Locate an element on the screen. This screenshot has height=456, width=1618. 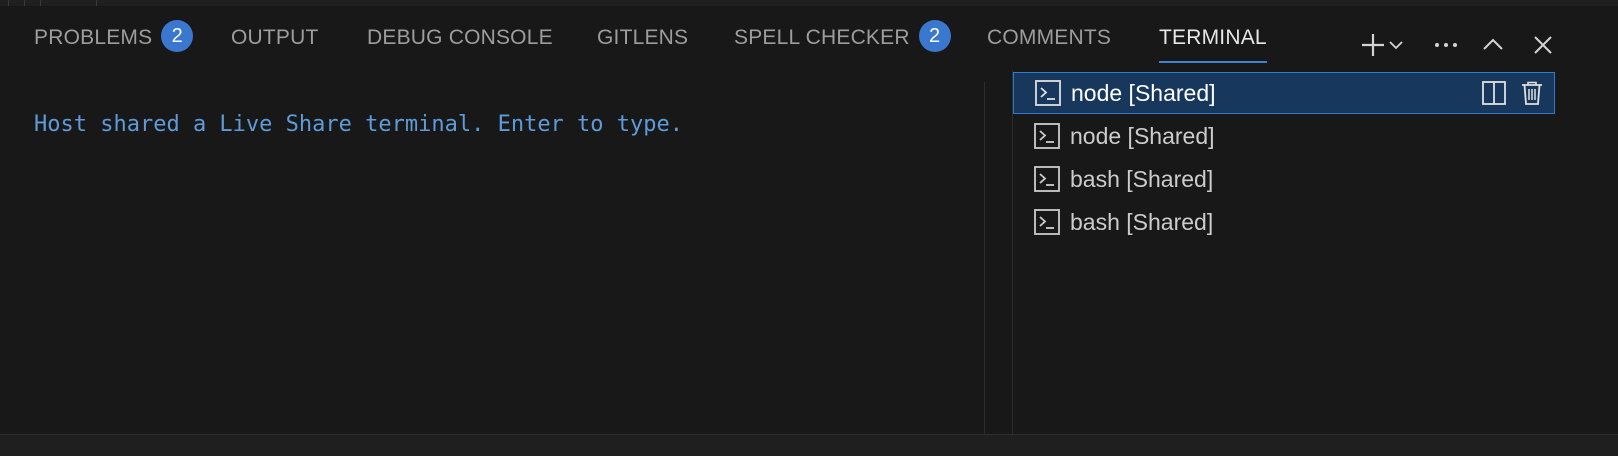
kill-terminal-button is located at coordinates (1532, 93).